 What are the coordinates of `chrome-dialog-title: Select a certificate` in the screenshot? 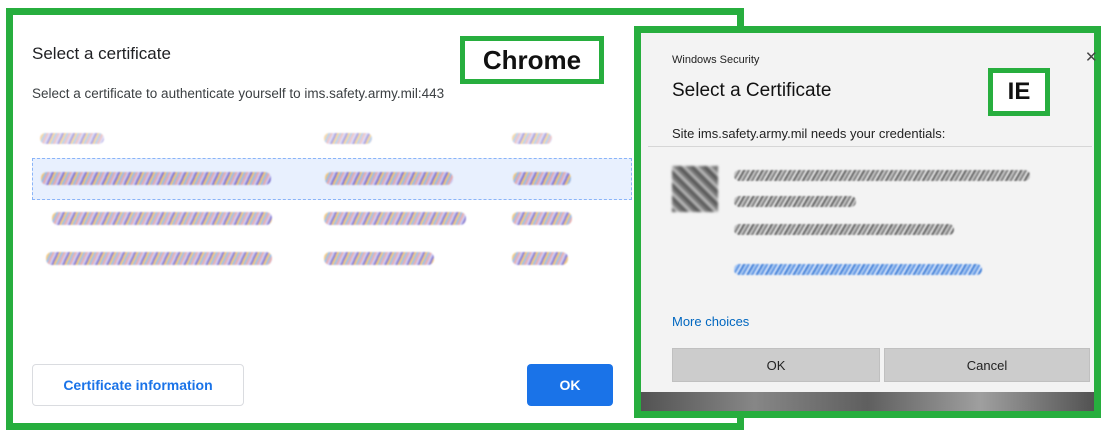 It's located at (101, 53).